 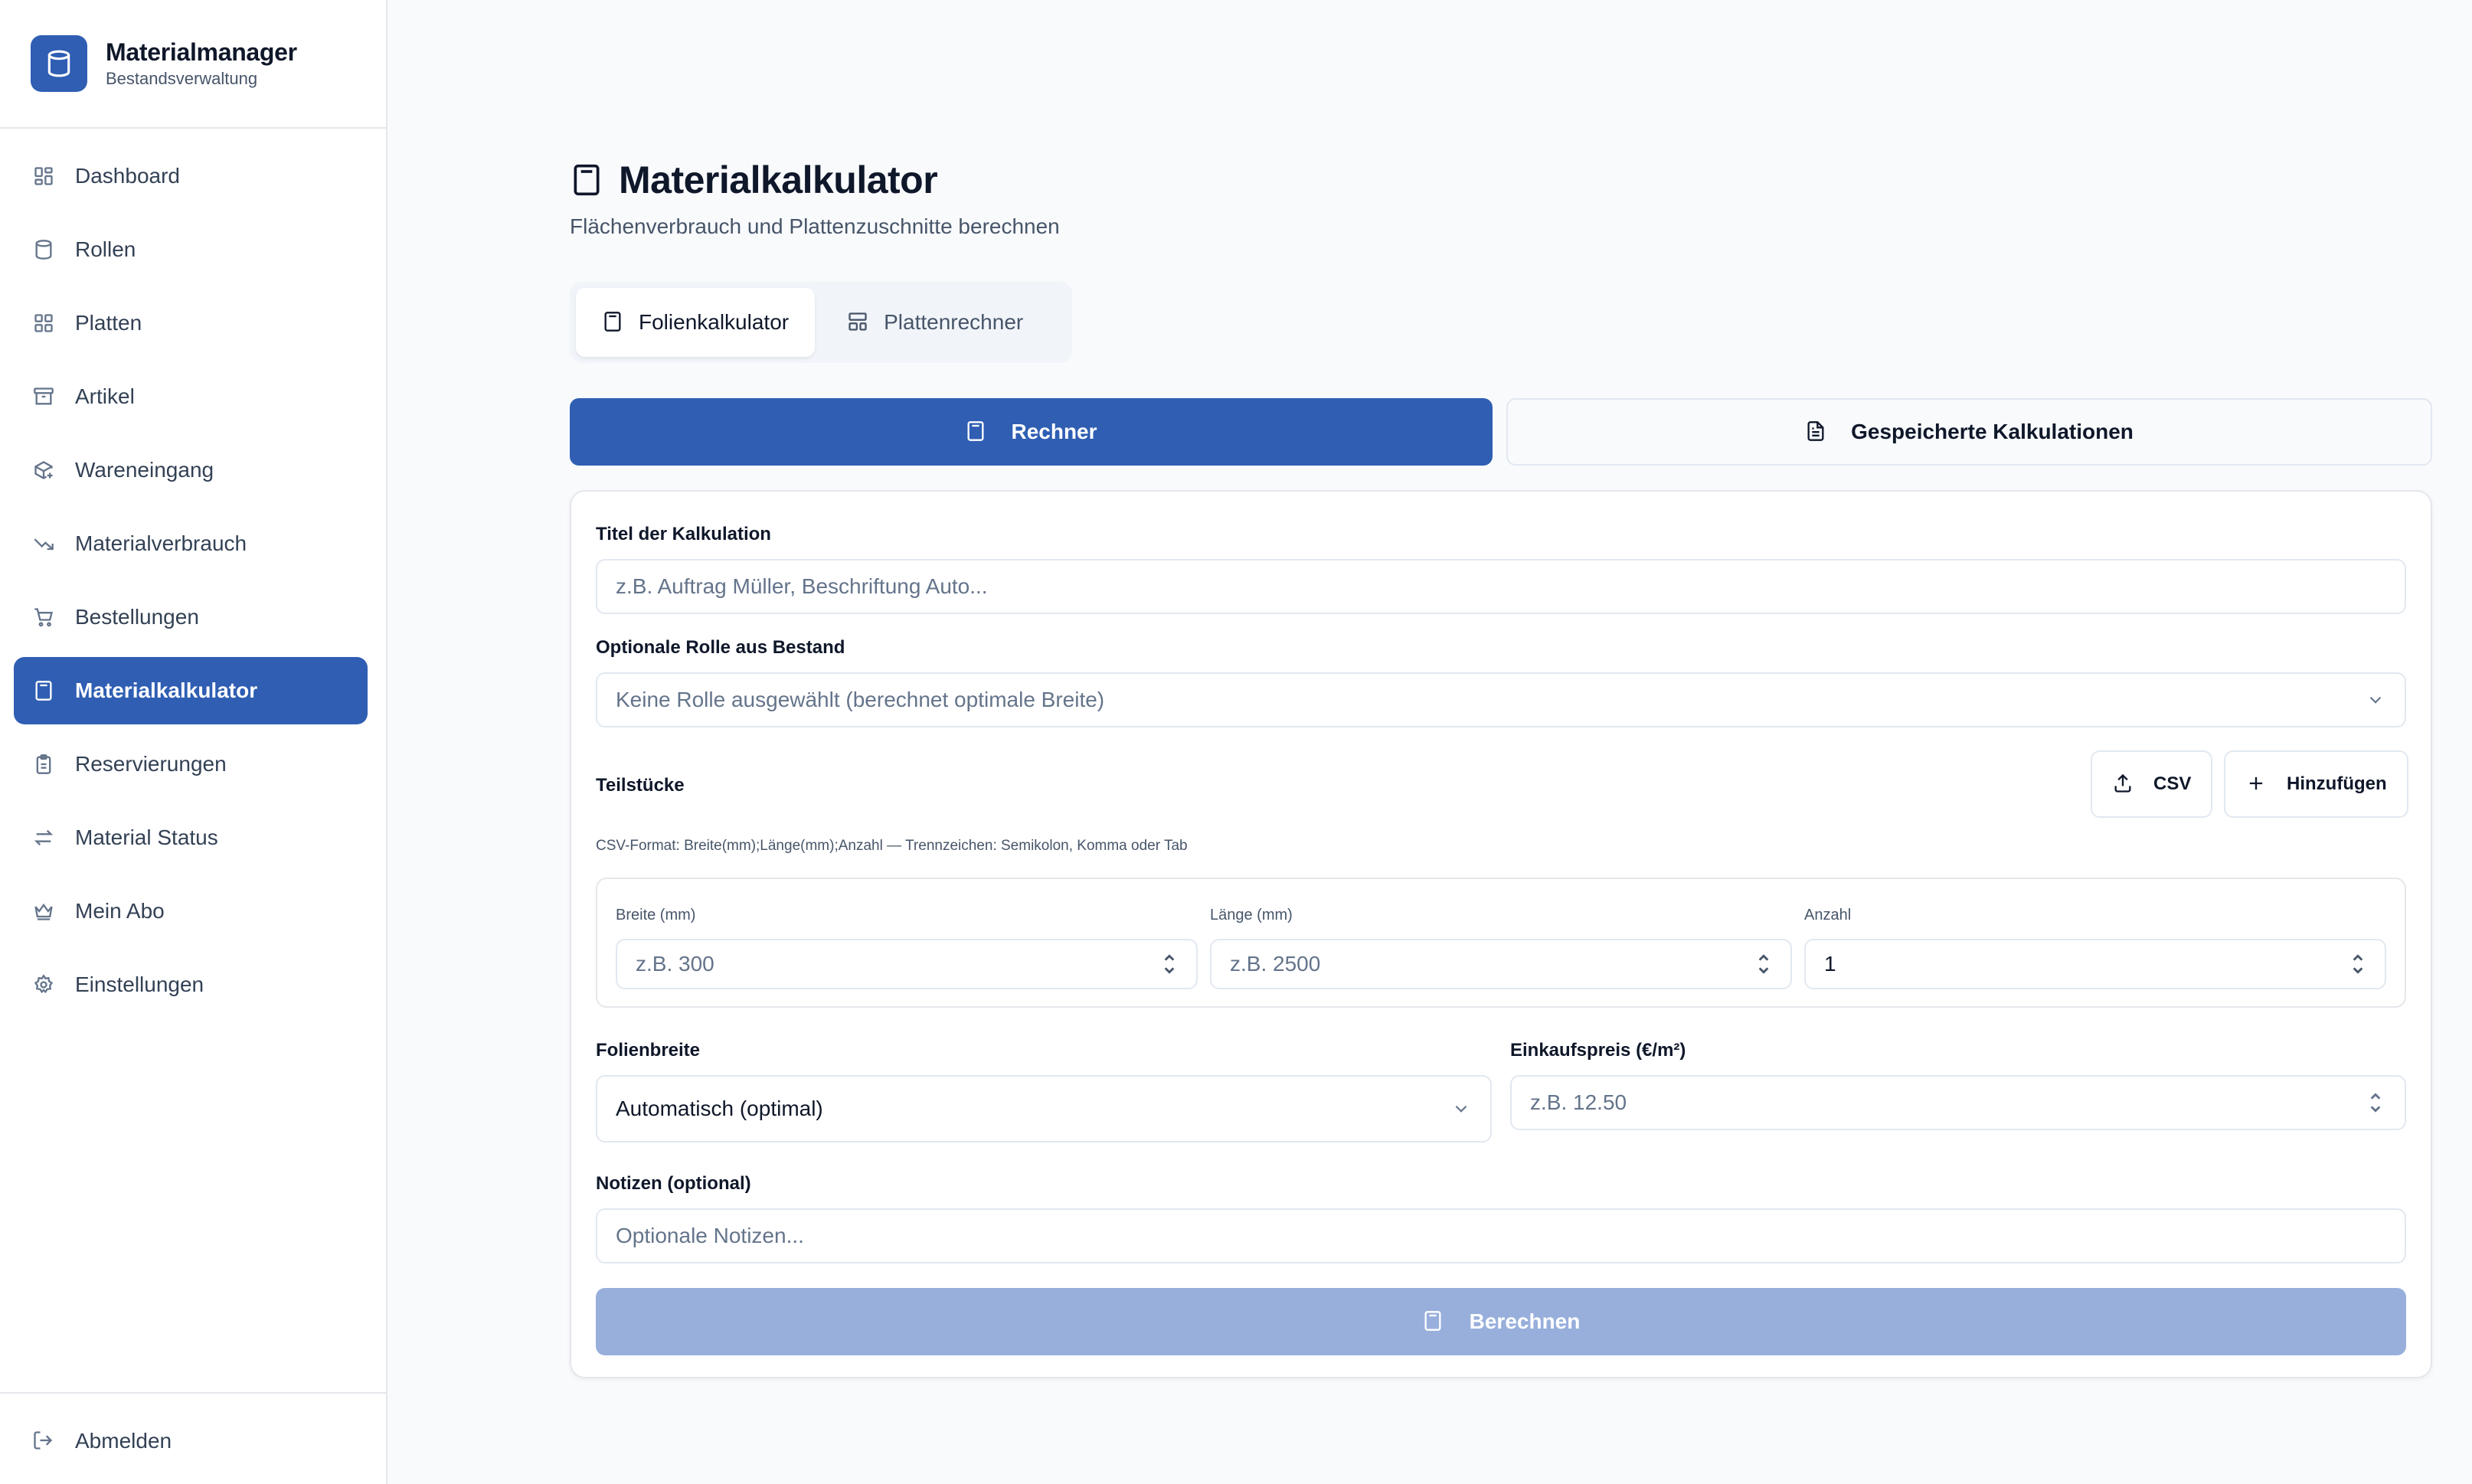 What do you see at coordinates (1958, 1102) in the screenshot?
I see `price-input: z.B. 12.50` at bounding box center [1958, 1102].